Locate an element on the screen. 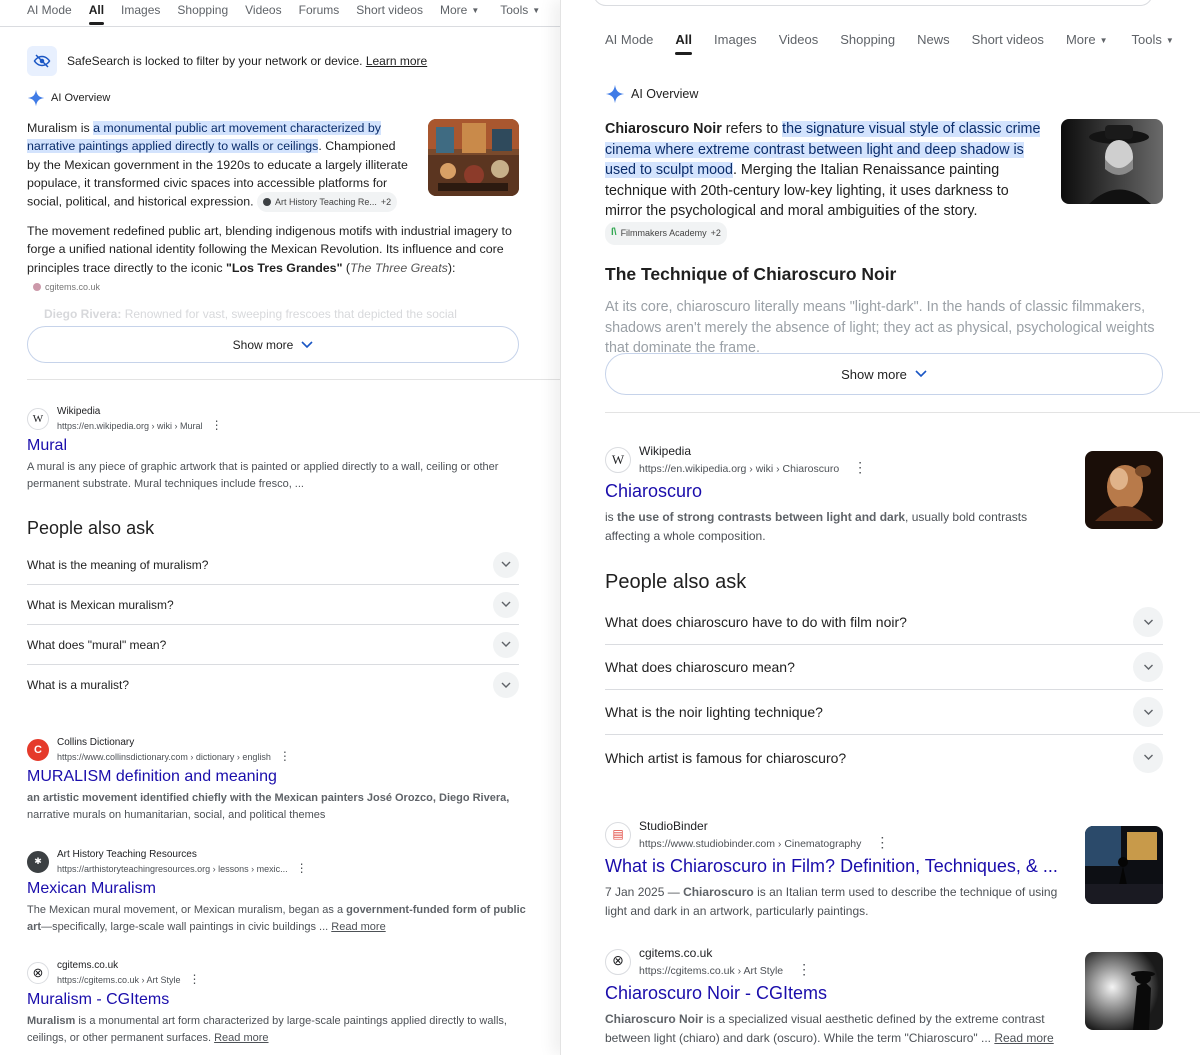  noir-silhouette-thumbnail is located at coordinates (1124, 991).